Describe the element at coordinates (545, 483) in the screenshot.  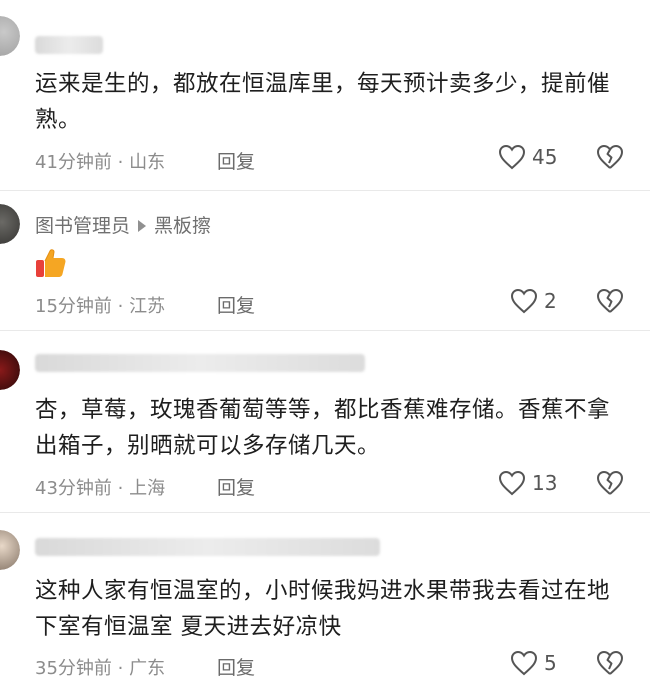
I see `like-count: 13` at that location.